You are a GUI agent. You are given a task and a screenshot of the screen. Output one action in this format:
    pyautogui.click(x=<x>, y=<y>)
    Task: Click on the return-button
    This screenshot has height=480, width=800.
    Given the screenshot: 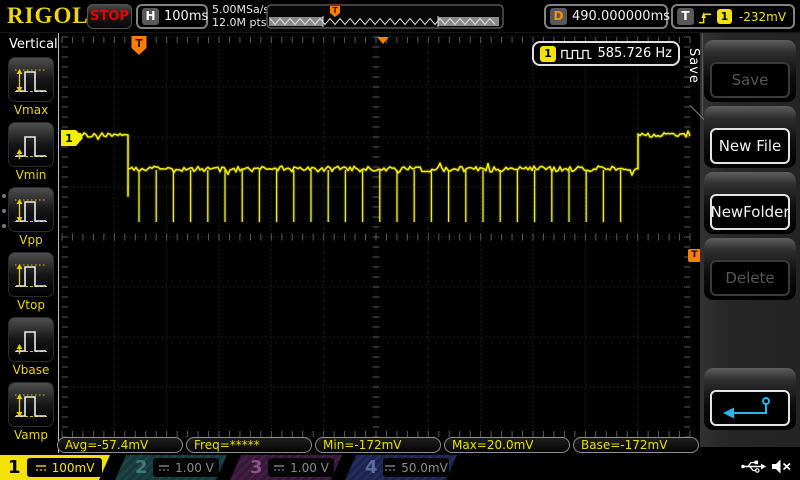 What is the action you would take?
    pyautogui.click(x=750, y=399)
    